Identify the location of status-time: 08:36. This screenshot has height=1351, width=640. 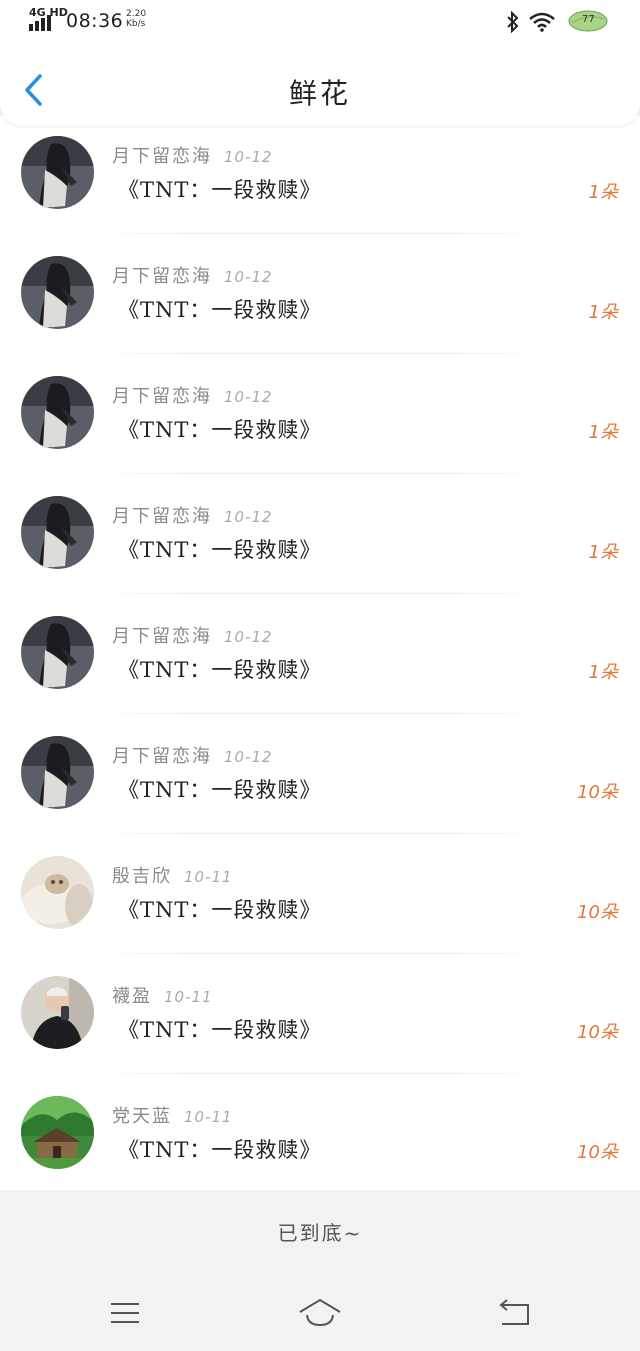
(95, 21).